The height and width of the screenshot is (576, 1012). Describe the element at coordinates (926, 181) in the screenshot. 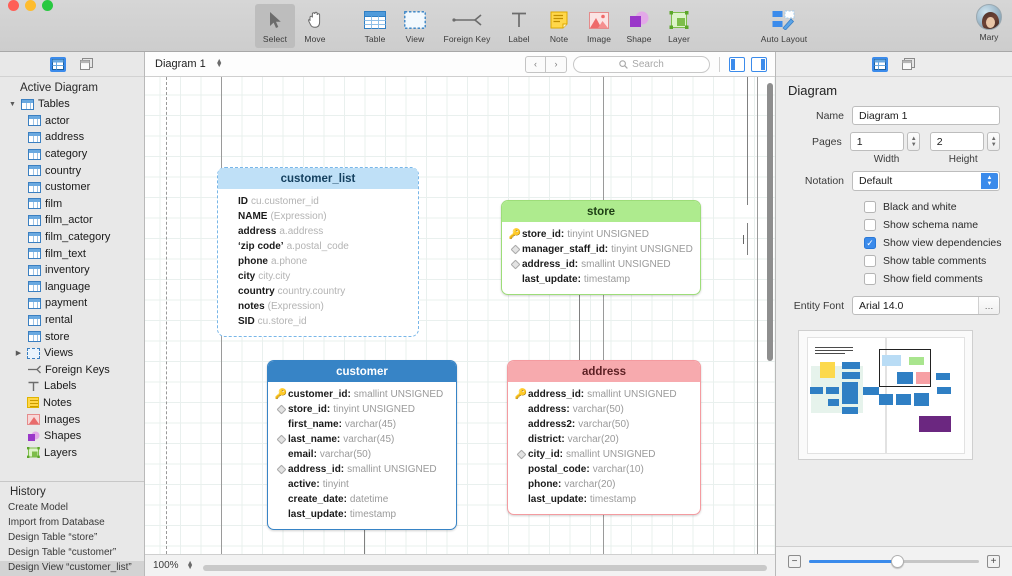

I see `notation-select: Default ▲ ▼` at that location.